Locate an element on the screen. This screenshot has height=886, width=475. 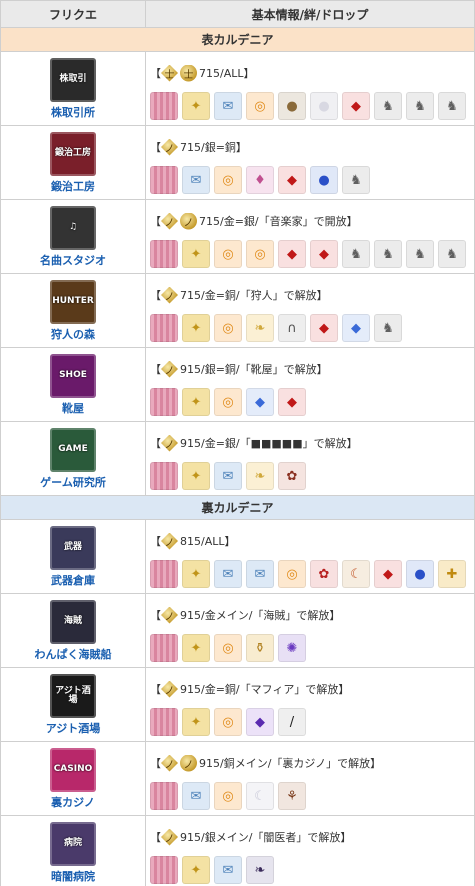
violet-gem-icon: ◆ is located at coordinates (260, 722).